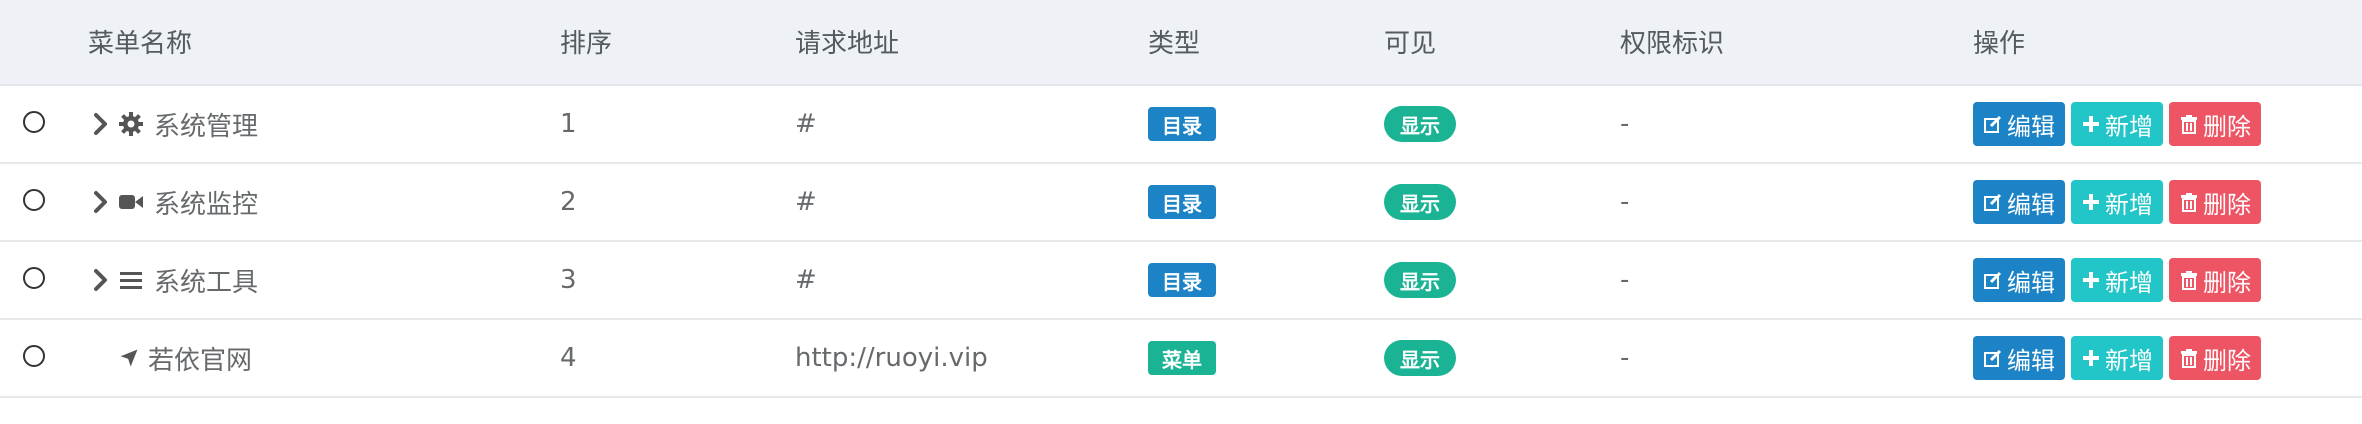 This screenshot has width=2362, height=424. What do you see at coordinates (1999, 44) in the screenshot?
I see `header-operations: 操作` at bounding box center [1999, 44].